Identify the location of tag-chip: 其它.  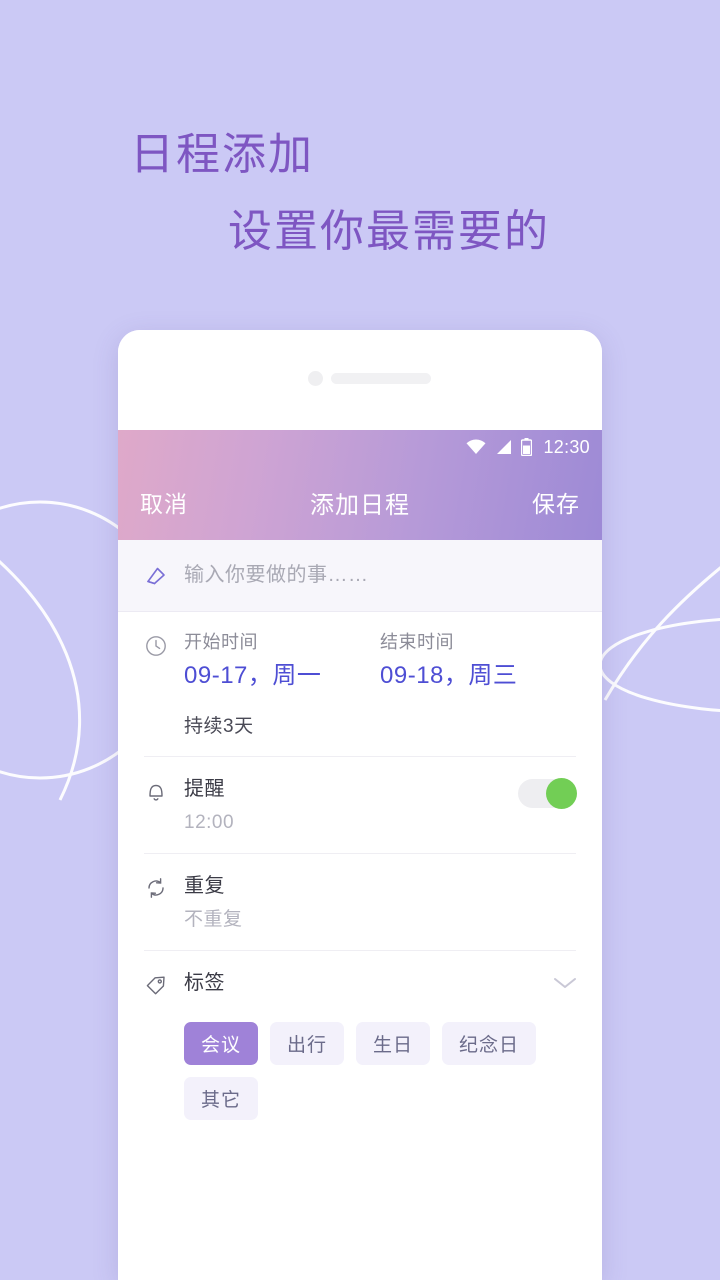
(221, 1098).